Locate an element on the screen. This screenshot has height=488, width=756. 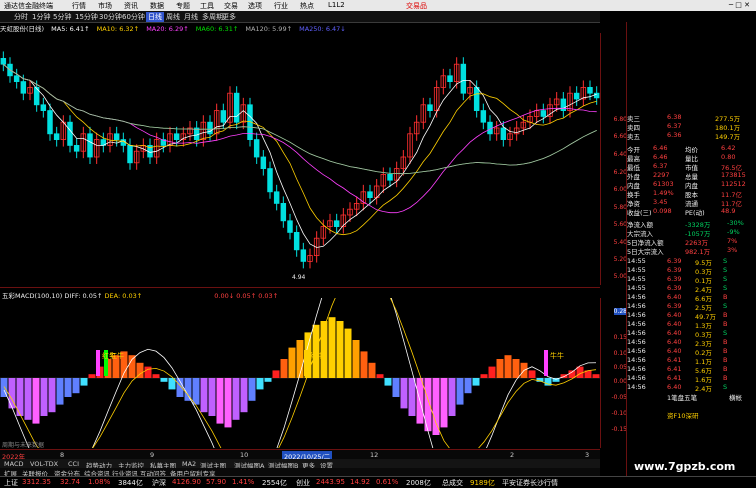
period-tab: 15分钟 is located at coordinates (86, 17).